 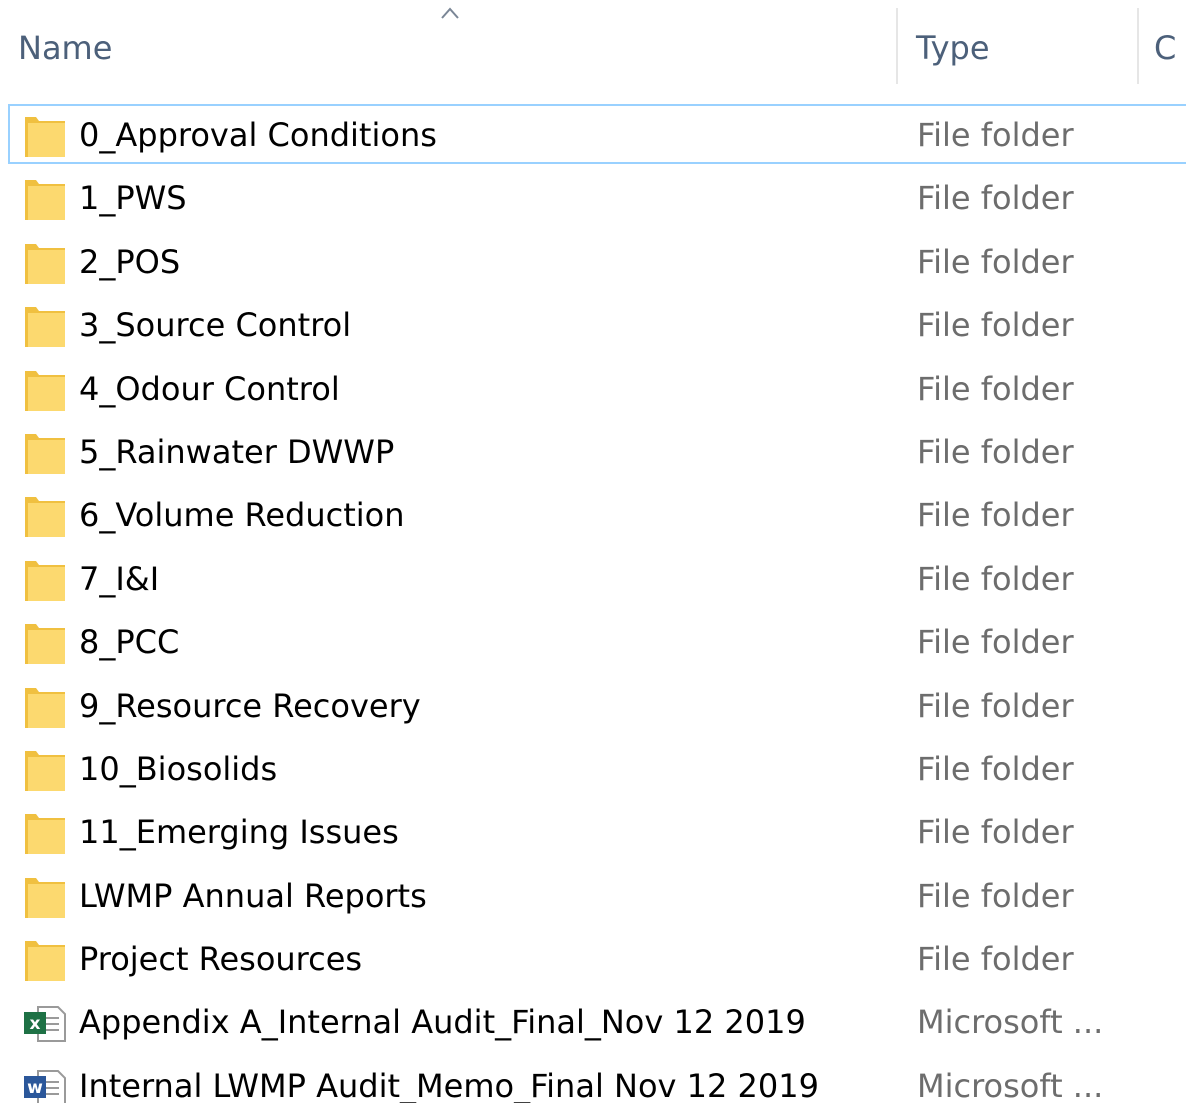 What do you see at coordinates (593, 452) in the screenshot?
I see `file-row: 5_Rainwater DWWP File folder` at bounding box center [593, 452].